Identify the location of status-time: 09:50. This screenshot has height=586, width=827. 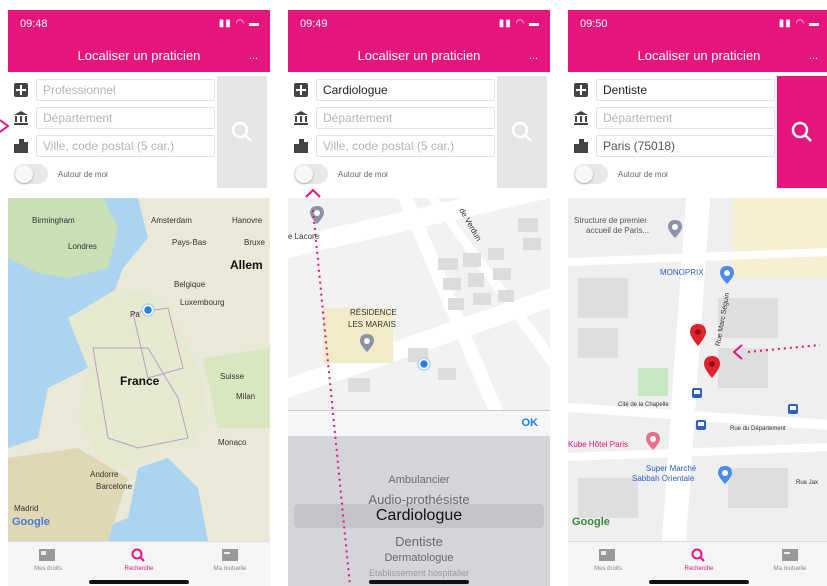
(594, 24).